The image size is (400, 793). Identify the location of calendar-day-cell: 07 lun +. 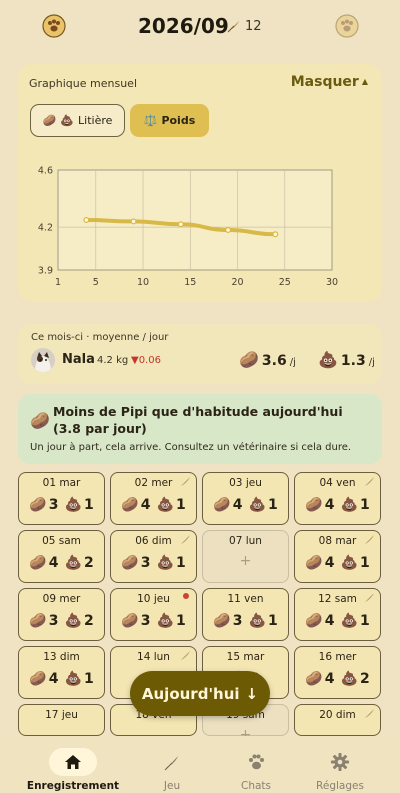
(245, 556).